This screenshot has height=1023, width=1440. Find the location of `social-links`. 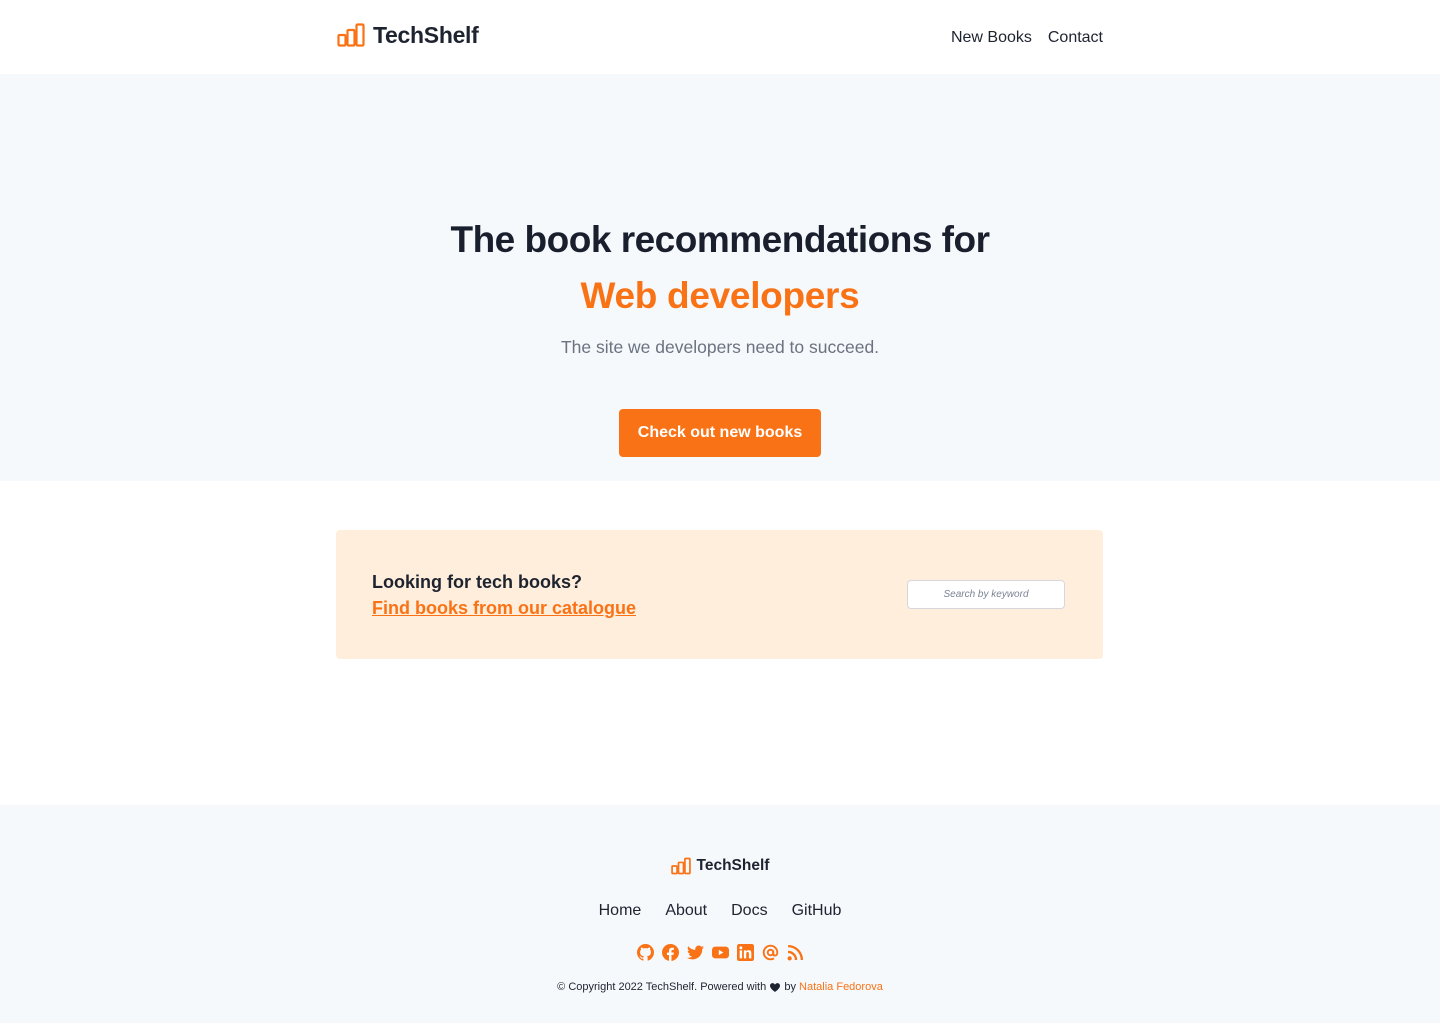

social-links is located at coordinates (720, 952).